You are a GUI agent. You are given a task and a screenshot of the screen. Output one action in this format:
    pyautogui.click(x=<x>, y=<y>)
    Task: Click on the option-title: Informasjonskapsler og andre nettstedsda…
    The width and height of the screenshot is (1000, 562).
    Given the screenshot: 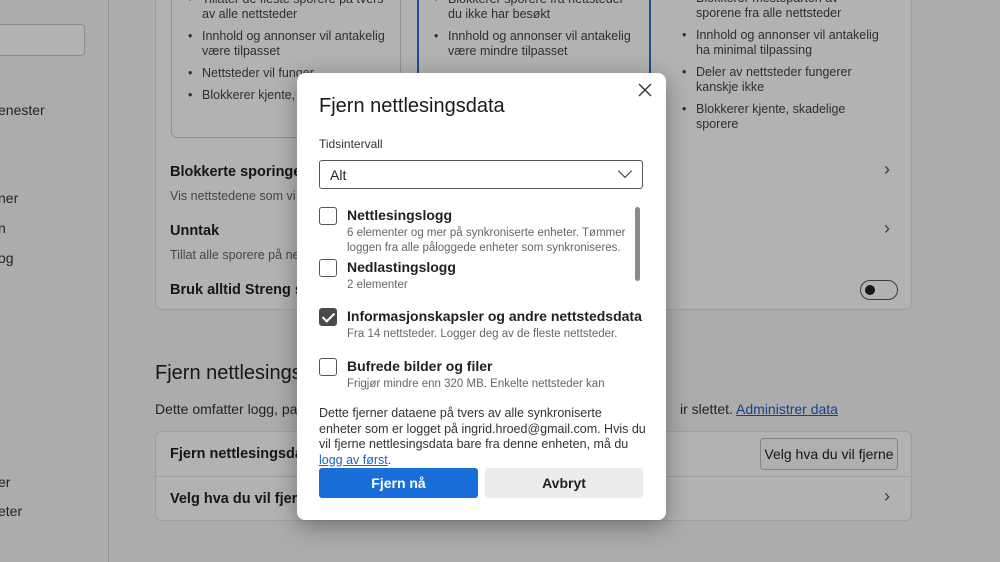 What is the action you would take?
    pyautogui.click(x=494, y=316)
    